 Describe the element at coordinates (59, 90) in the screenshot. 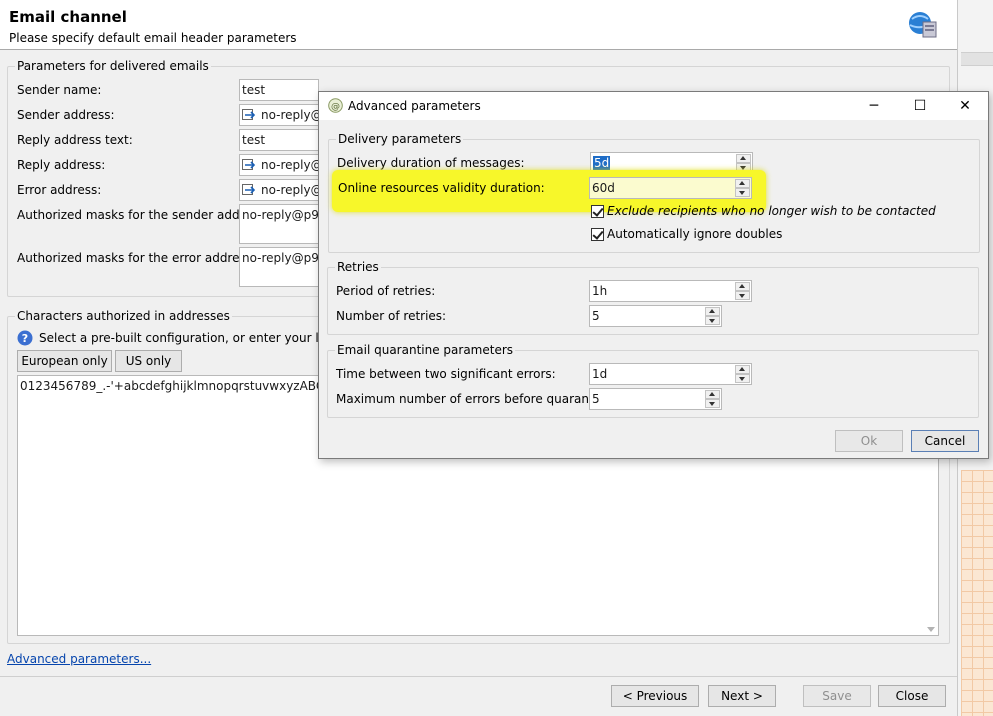

I see `sender-name-label: Sender name:` at that location.